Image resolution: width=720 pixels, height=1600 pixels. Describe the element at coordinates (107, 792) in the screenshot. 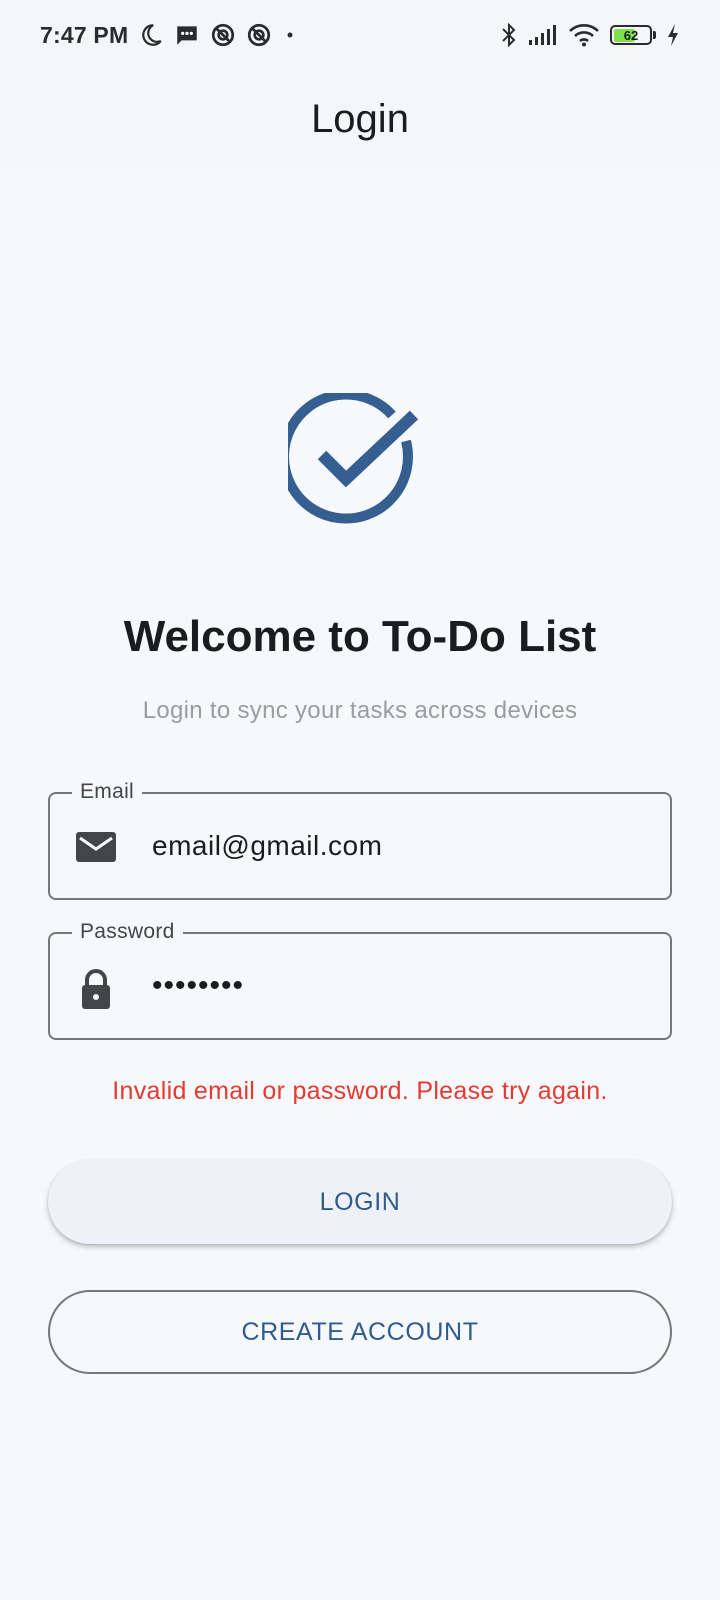

I see `email-label: Email` at that location.